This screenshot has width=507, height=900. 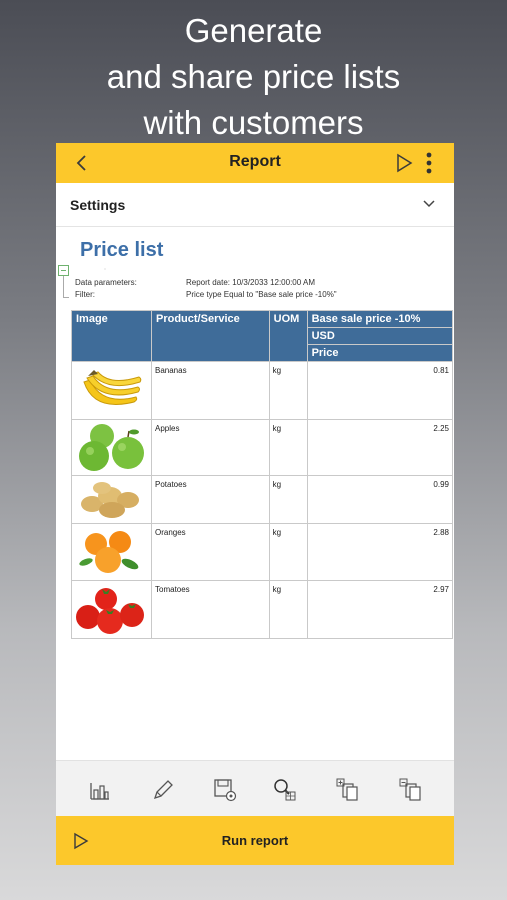 What do you see at coordinates (210, 336) in the screenshot?
I see `col-header-product: Product/Service` at bounding box center [210, 336].